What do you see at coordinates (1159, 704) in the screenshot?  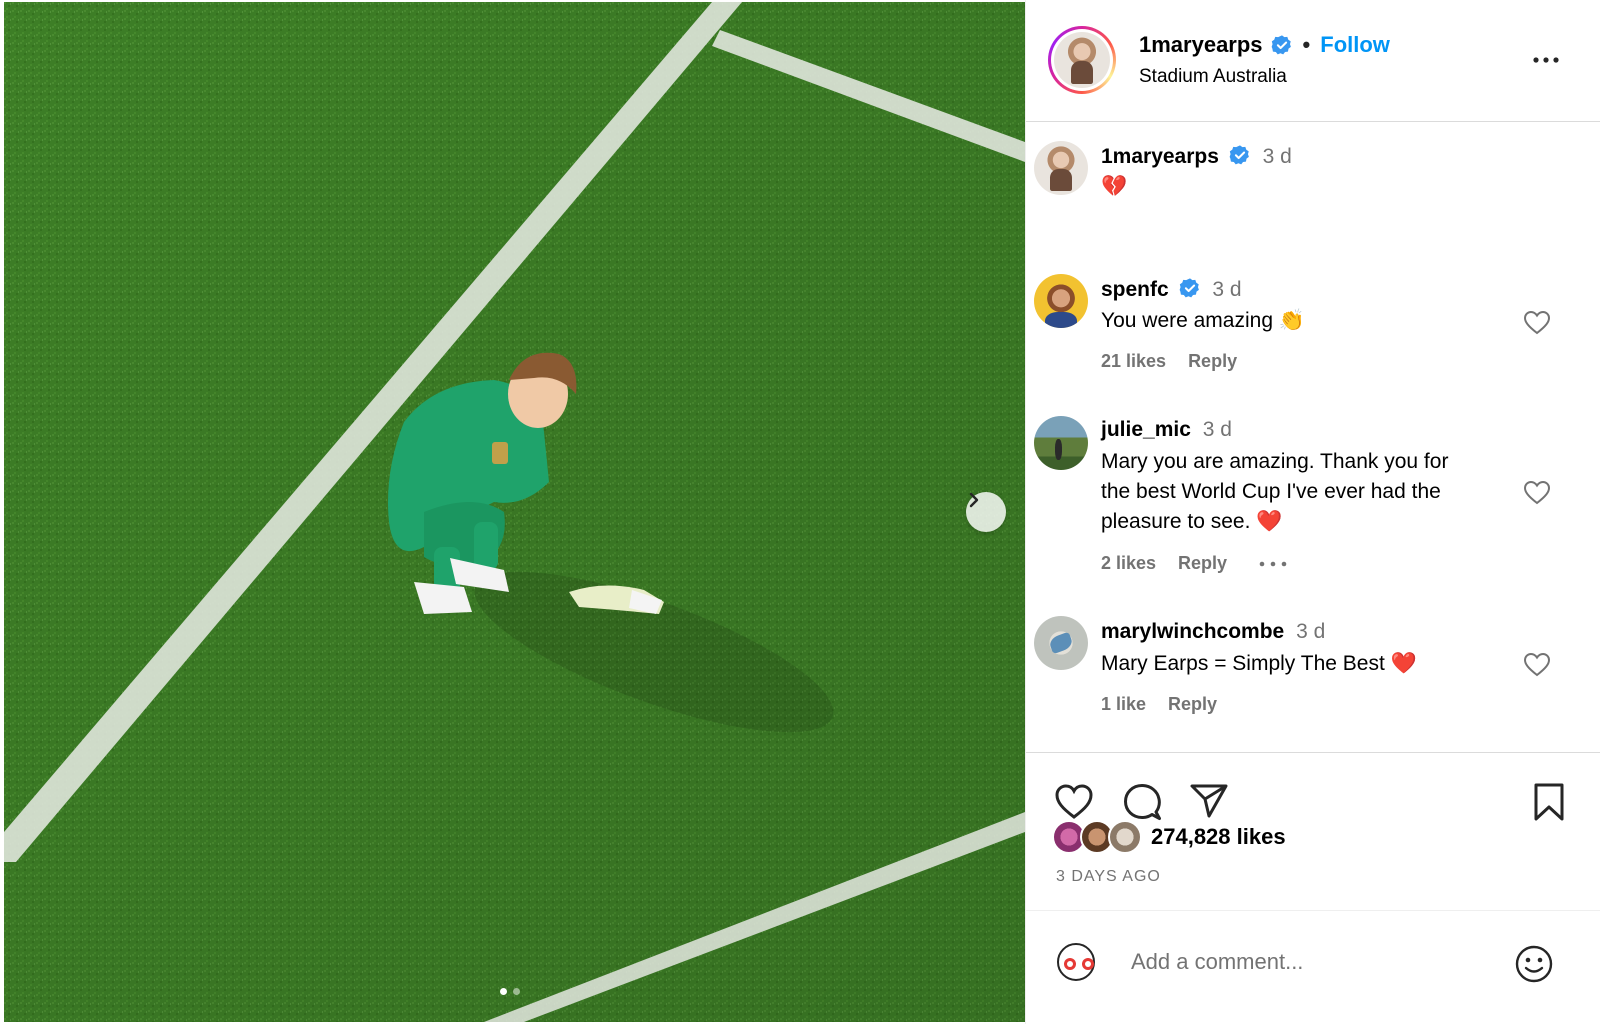 I see `comment-meta: 1 like Reply` at bounding box center [1159, 704].